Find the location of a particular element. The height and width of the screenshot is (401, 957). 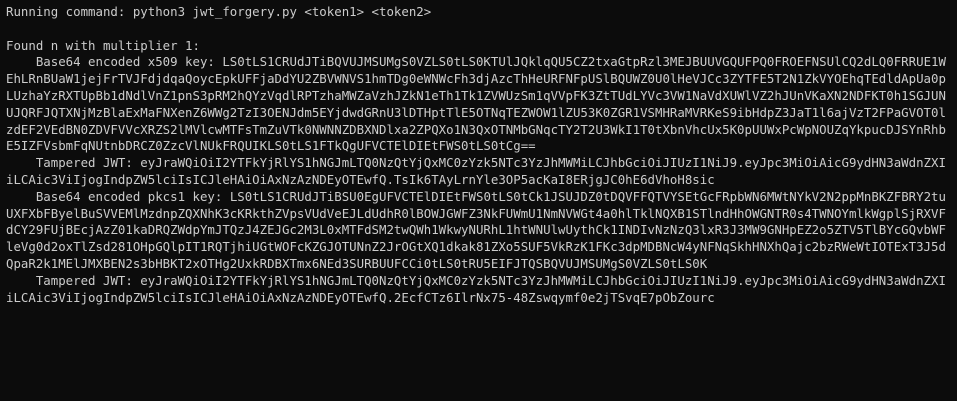

x509-key-label: Base64 encoded x509 key: is located at coordinates (114, 62).